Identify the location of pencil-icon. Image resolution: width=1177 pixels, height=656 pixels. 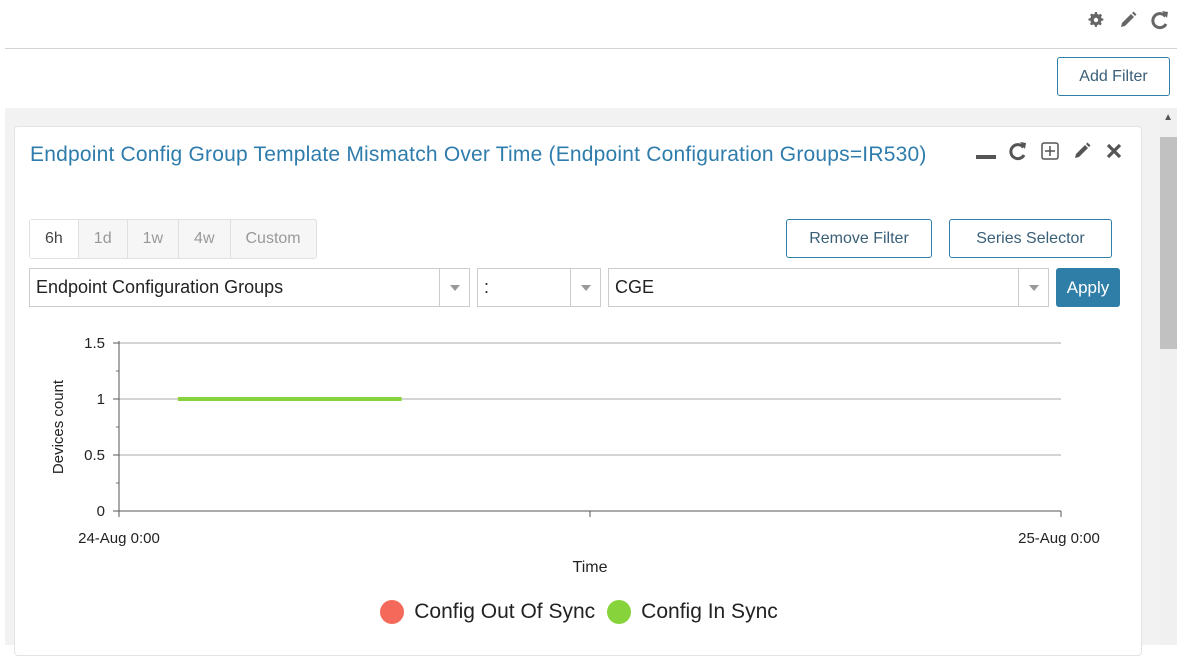
(1128, 20).